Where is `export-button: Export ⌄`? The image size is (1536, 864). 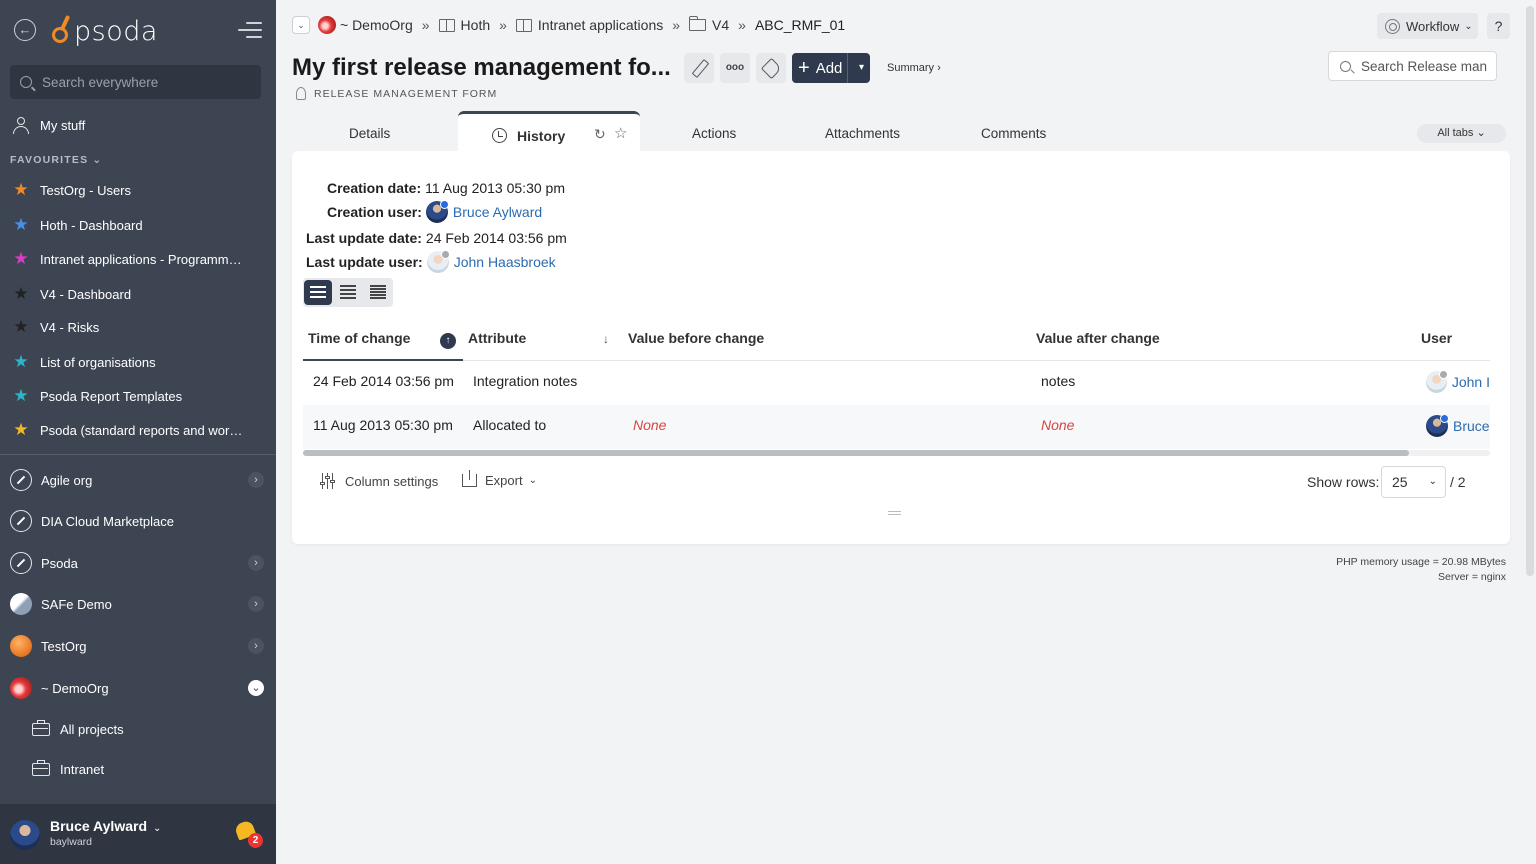 export-button: Export ⌄ is located at coordinates (499, 479).